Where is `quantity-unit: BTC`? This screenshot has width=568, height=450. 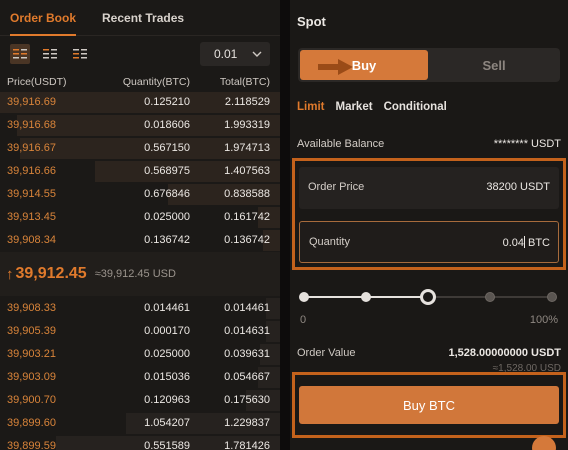
quantity-unit: BTC is located at coordinates (539, 243).